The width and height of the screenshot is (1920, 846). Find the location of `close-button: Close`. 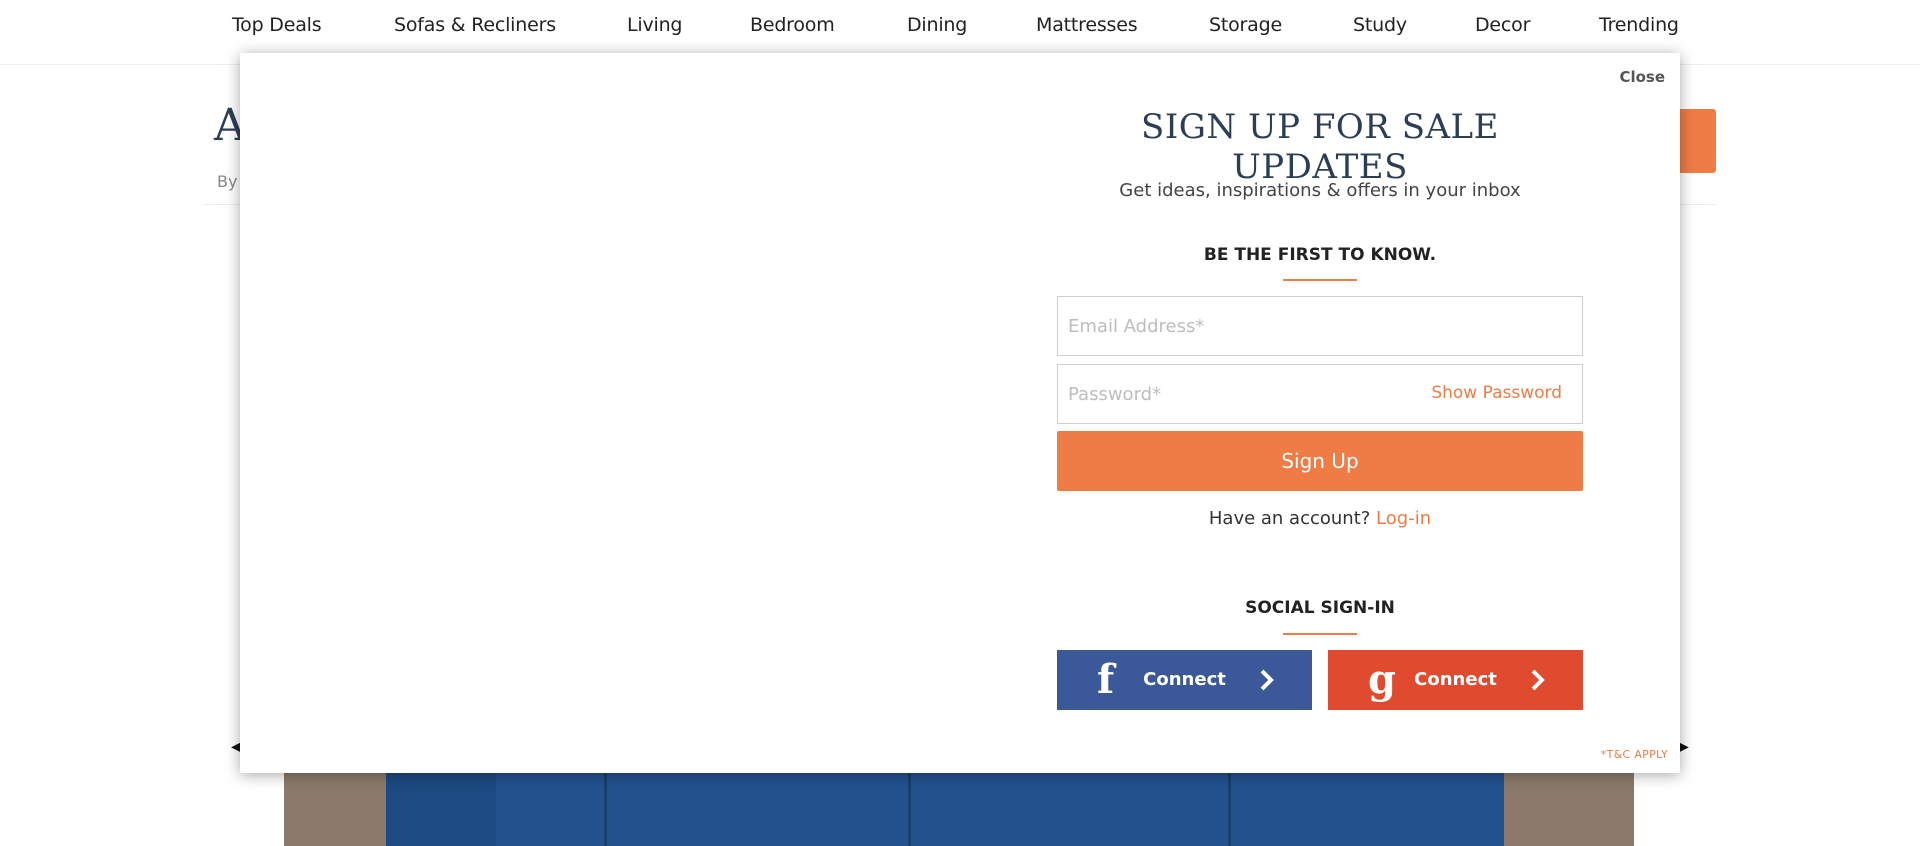

close-button: Close is located at coordinates (1642, 77).